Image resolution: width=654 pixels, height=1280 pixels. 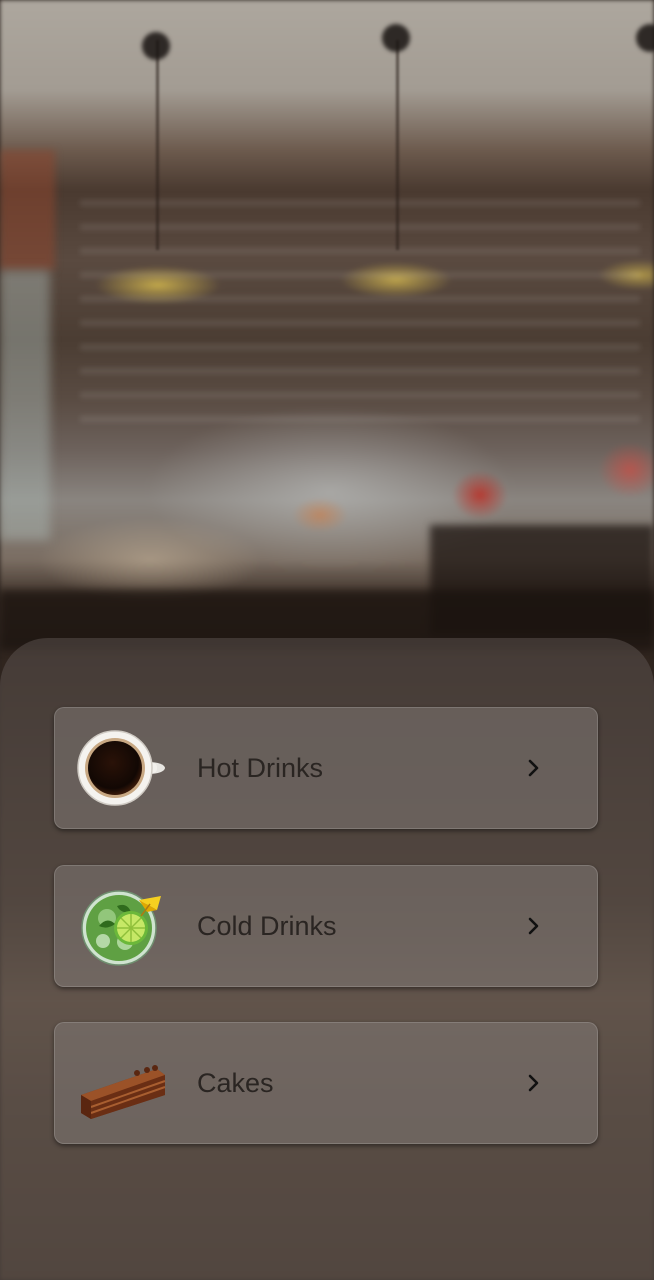 What do you see at coordinates (123, 1092) in the screenshot?
I see `cake-slice-icon` at bounding box center [123, 1092].